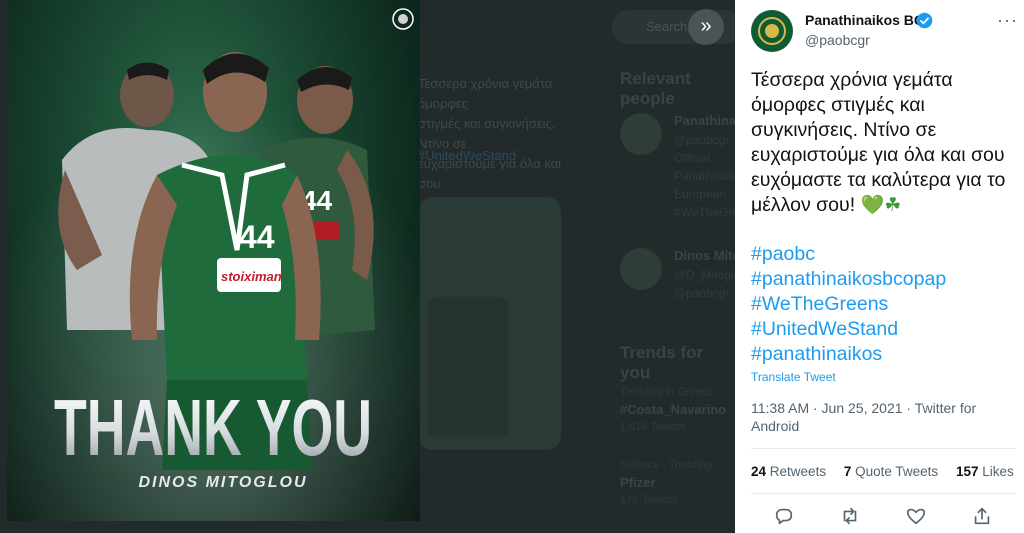  Describe the element at coordinates (704, 176) in the screenshot. I see `relevant-person-bio: Panathinaikos` at that location.